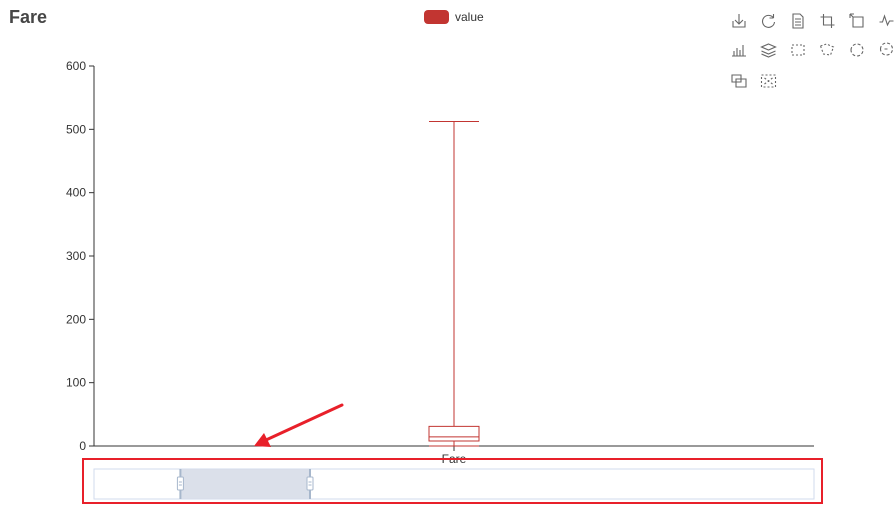  I want to click on dataset-icon, so click(739, 81).